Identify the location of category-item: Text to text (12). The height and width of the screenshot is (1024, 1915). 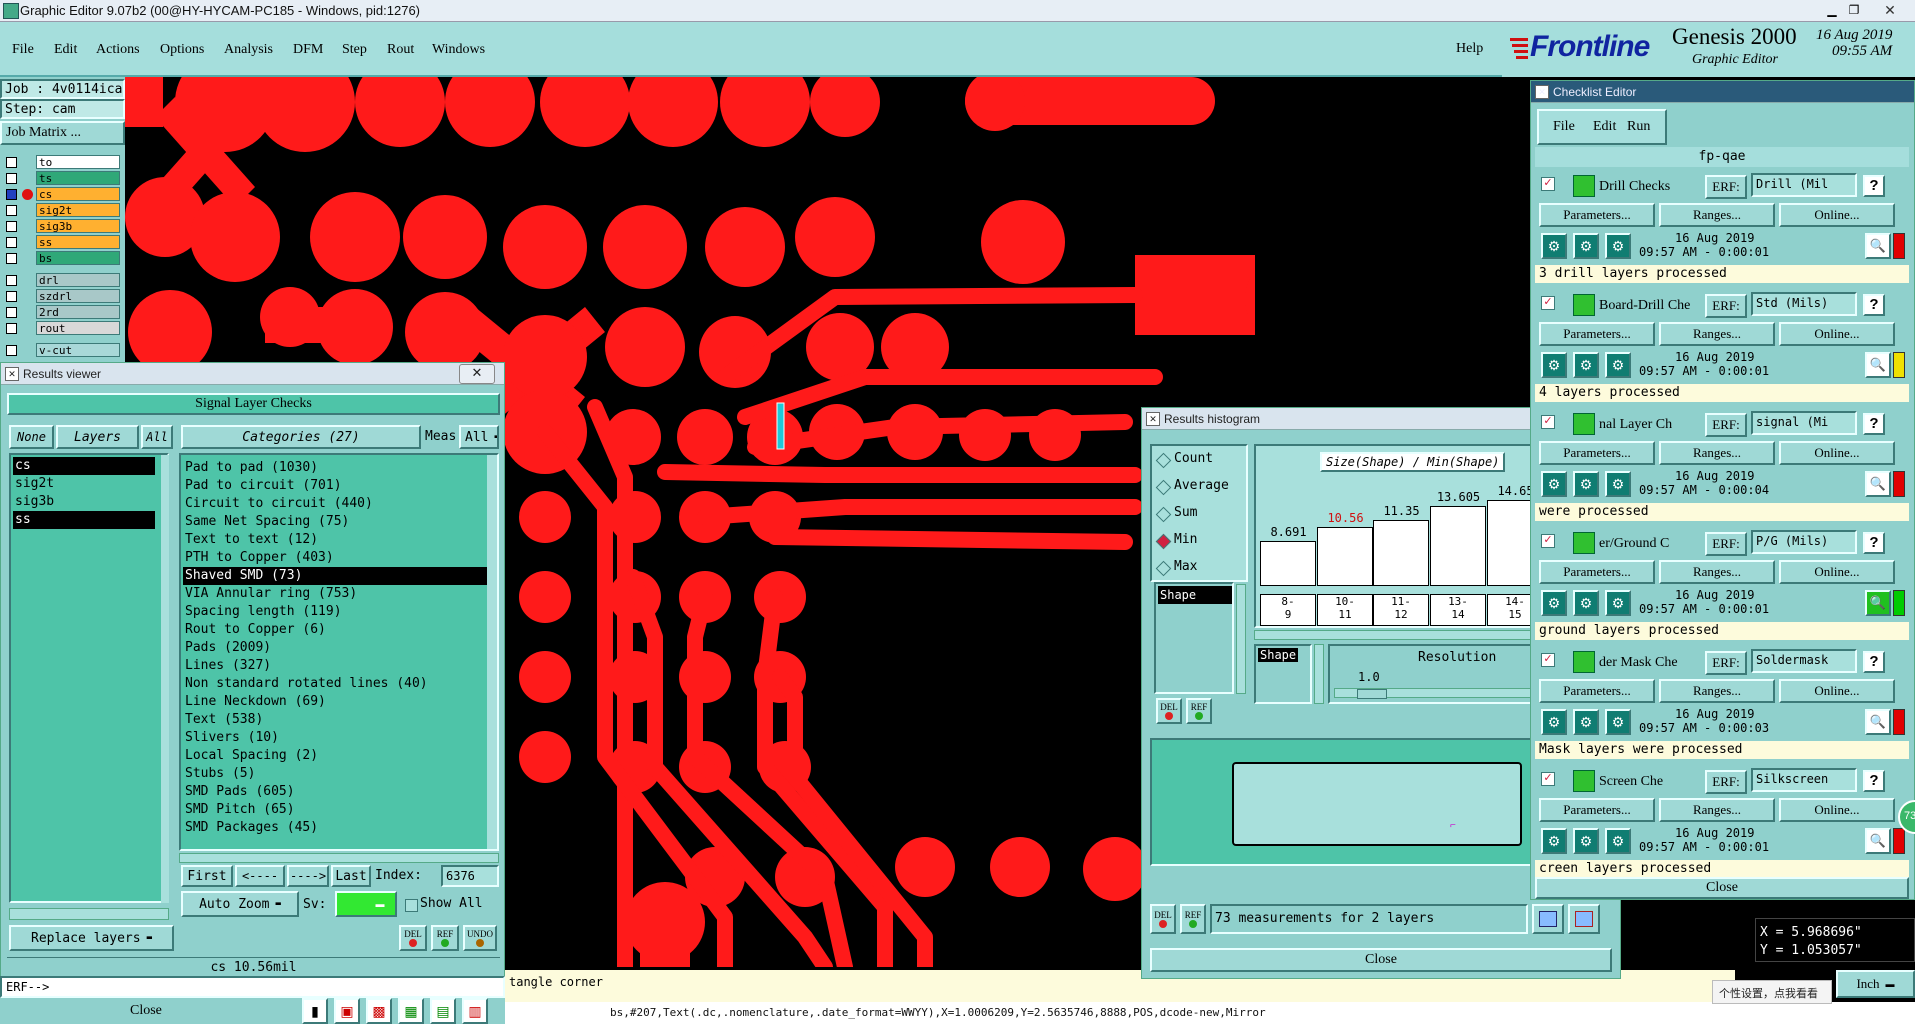
(339, 540).